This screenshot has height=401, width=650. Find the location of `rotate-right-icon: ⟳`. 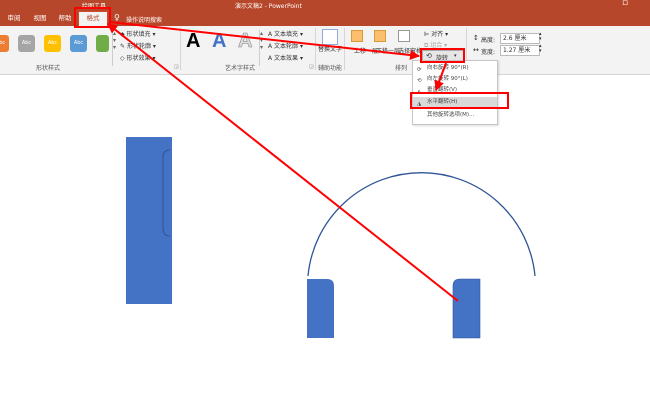

rotate-right-icon: ⟳ is located at coordinates (419, 70).